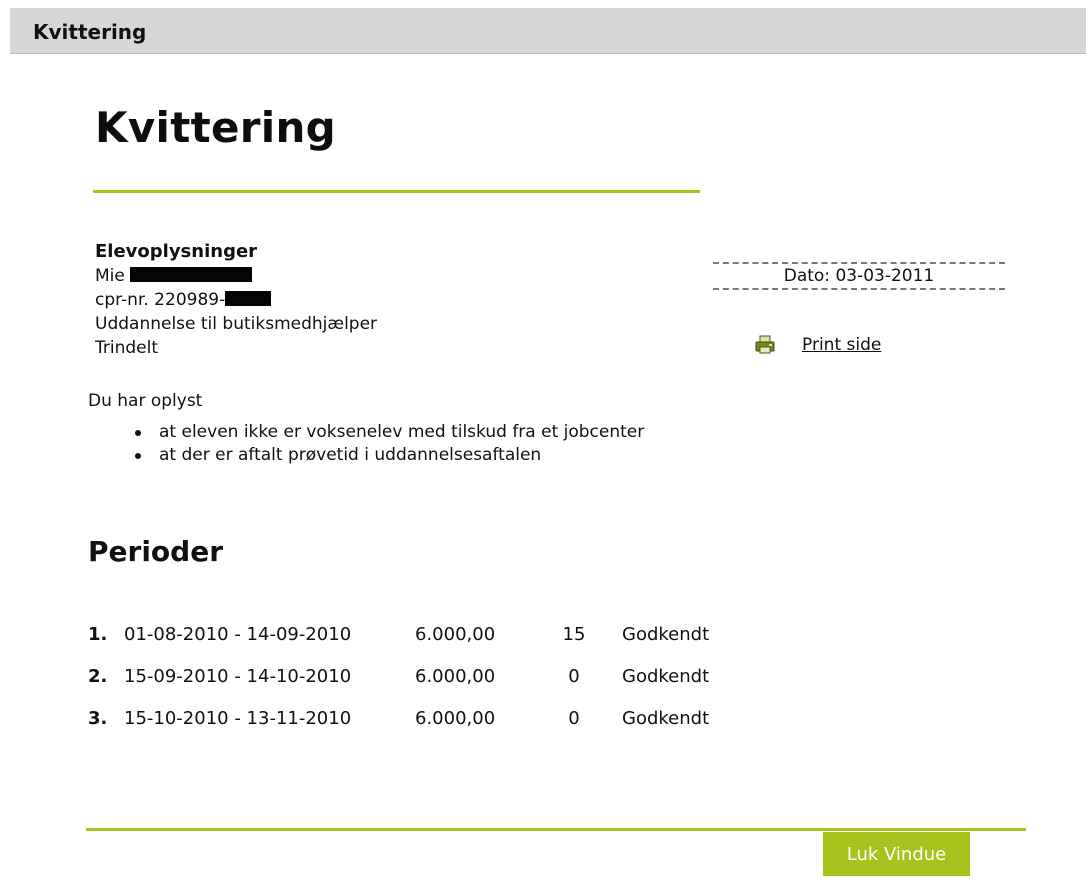  What do you see at coordinates (841, 345) in the screenshot?
I see `print-page-link: Print side` at bounding box center [841, 345].